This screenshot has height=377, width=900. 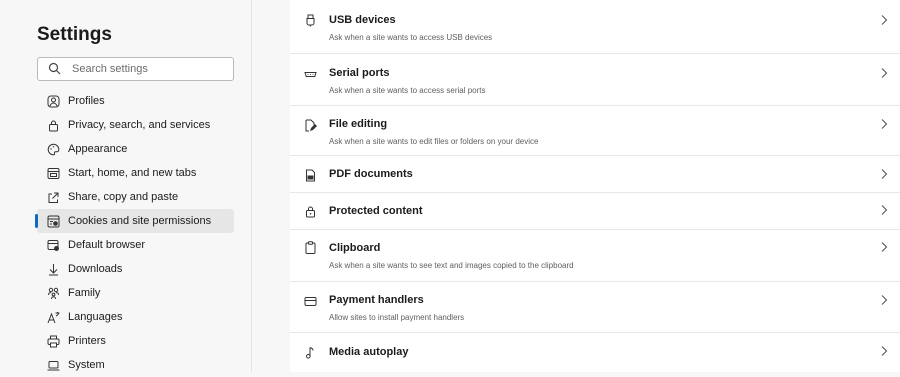 I want to click on sidebar-item-cookies: Cookies and site permissions, so click(x=134, y=221).